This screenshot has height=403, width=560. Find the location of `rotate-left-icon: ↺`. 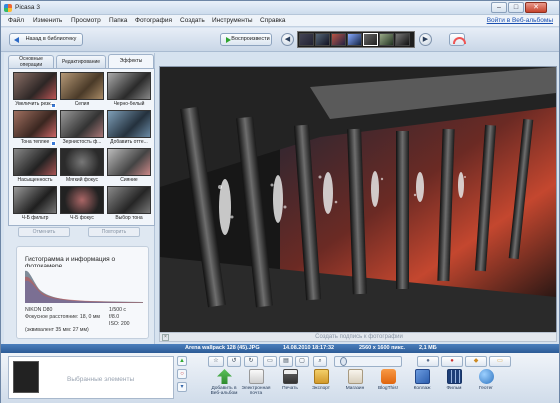

rotate-left-icon: ↺ is located at coordinates (234, 361).